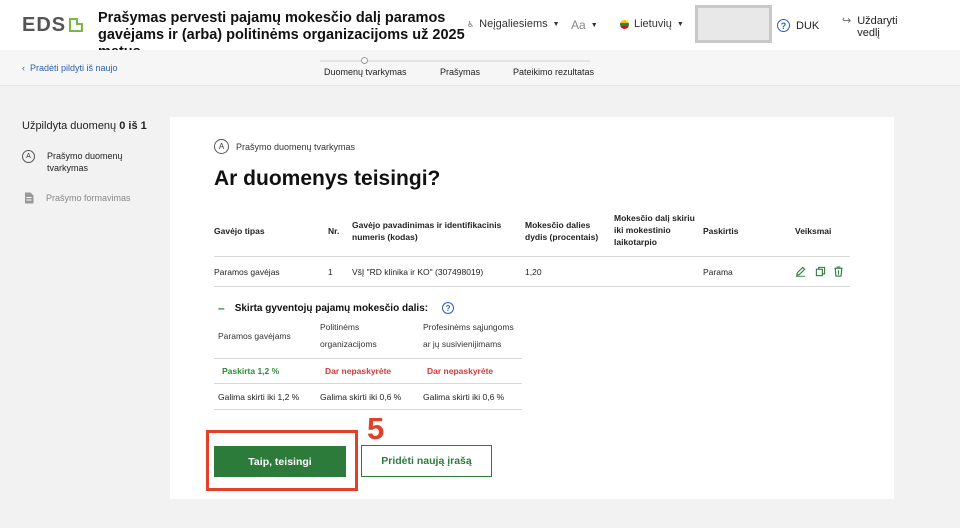  What do you see at coordinates (251, 371) in the screenshot?
I see `status-charity: Paskirta 1,2 %` at bounding box center [251, 371].